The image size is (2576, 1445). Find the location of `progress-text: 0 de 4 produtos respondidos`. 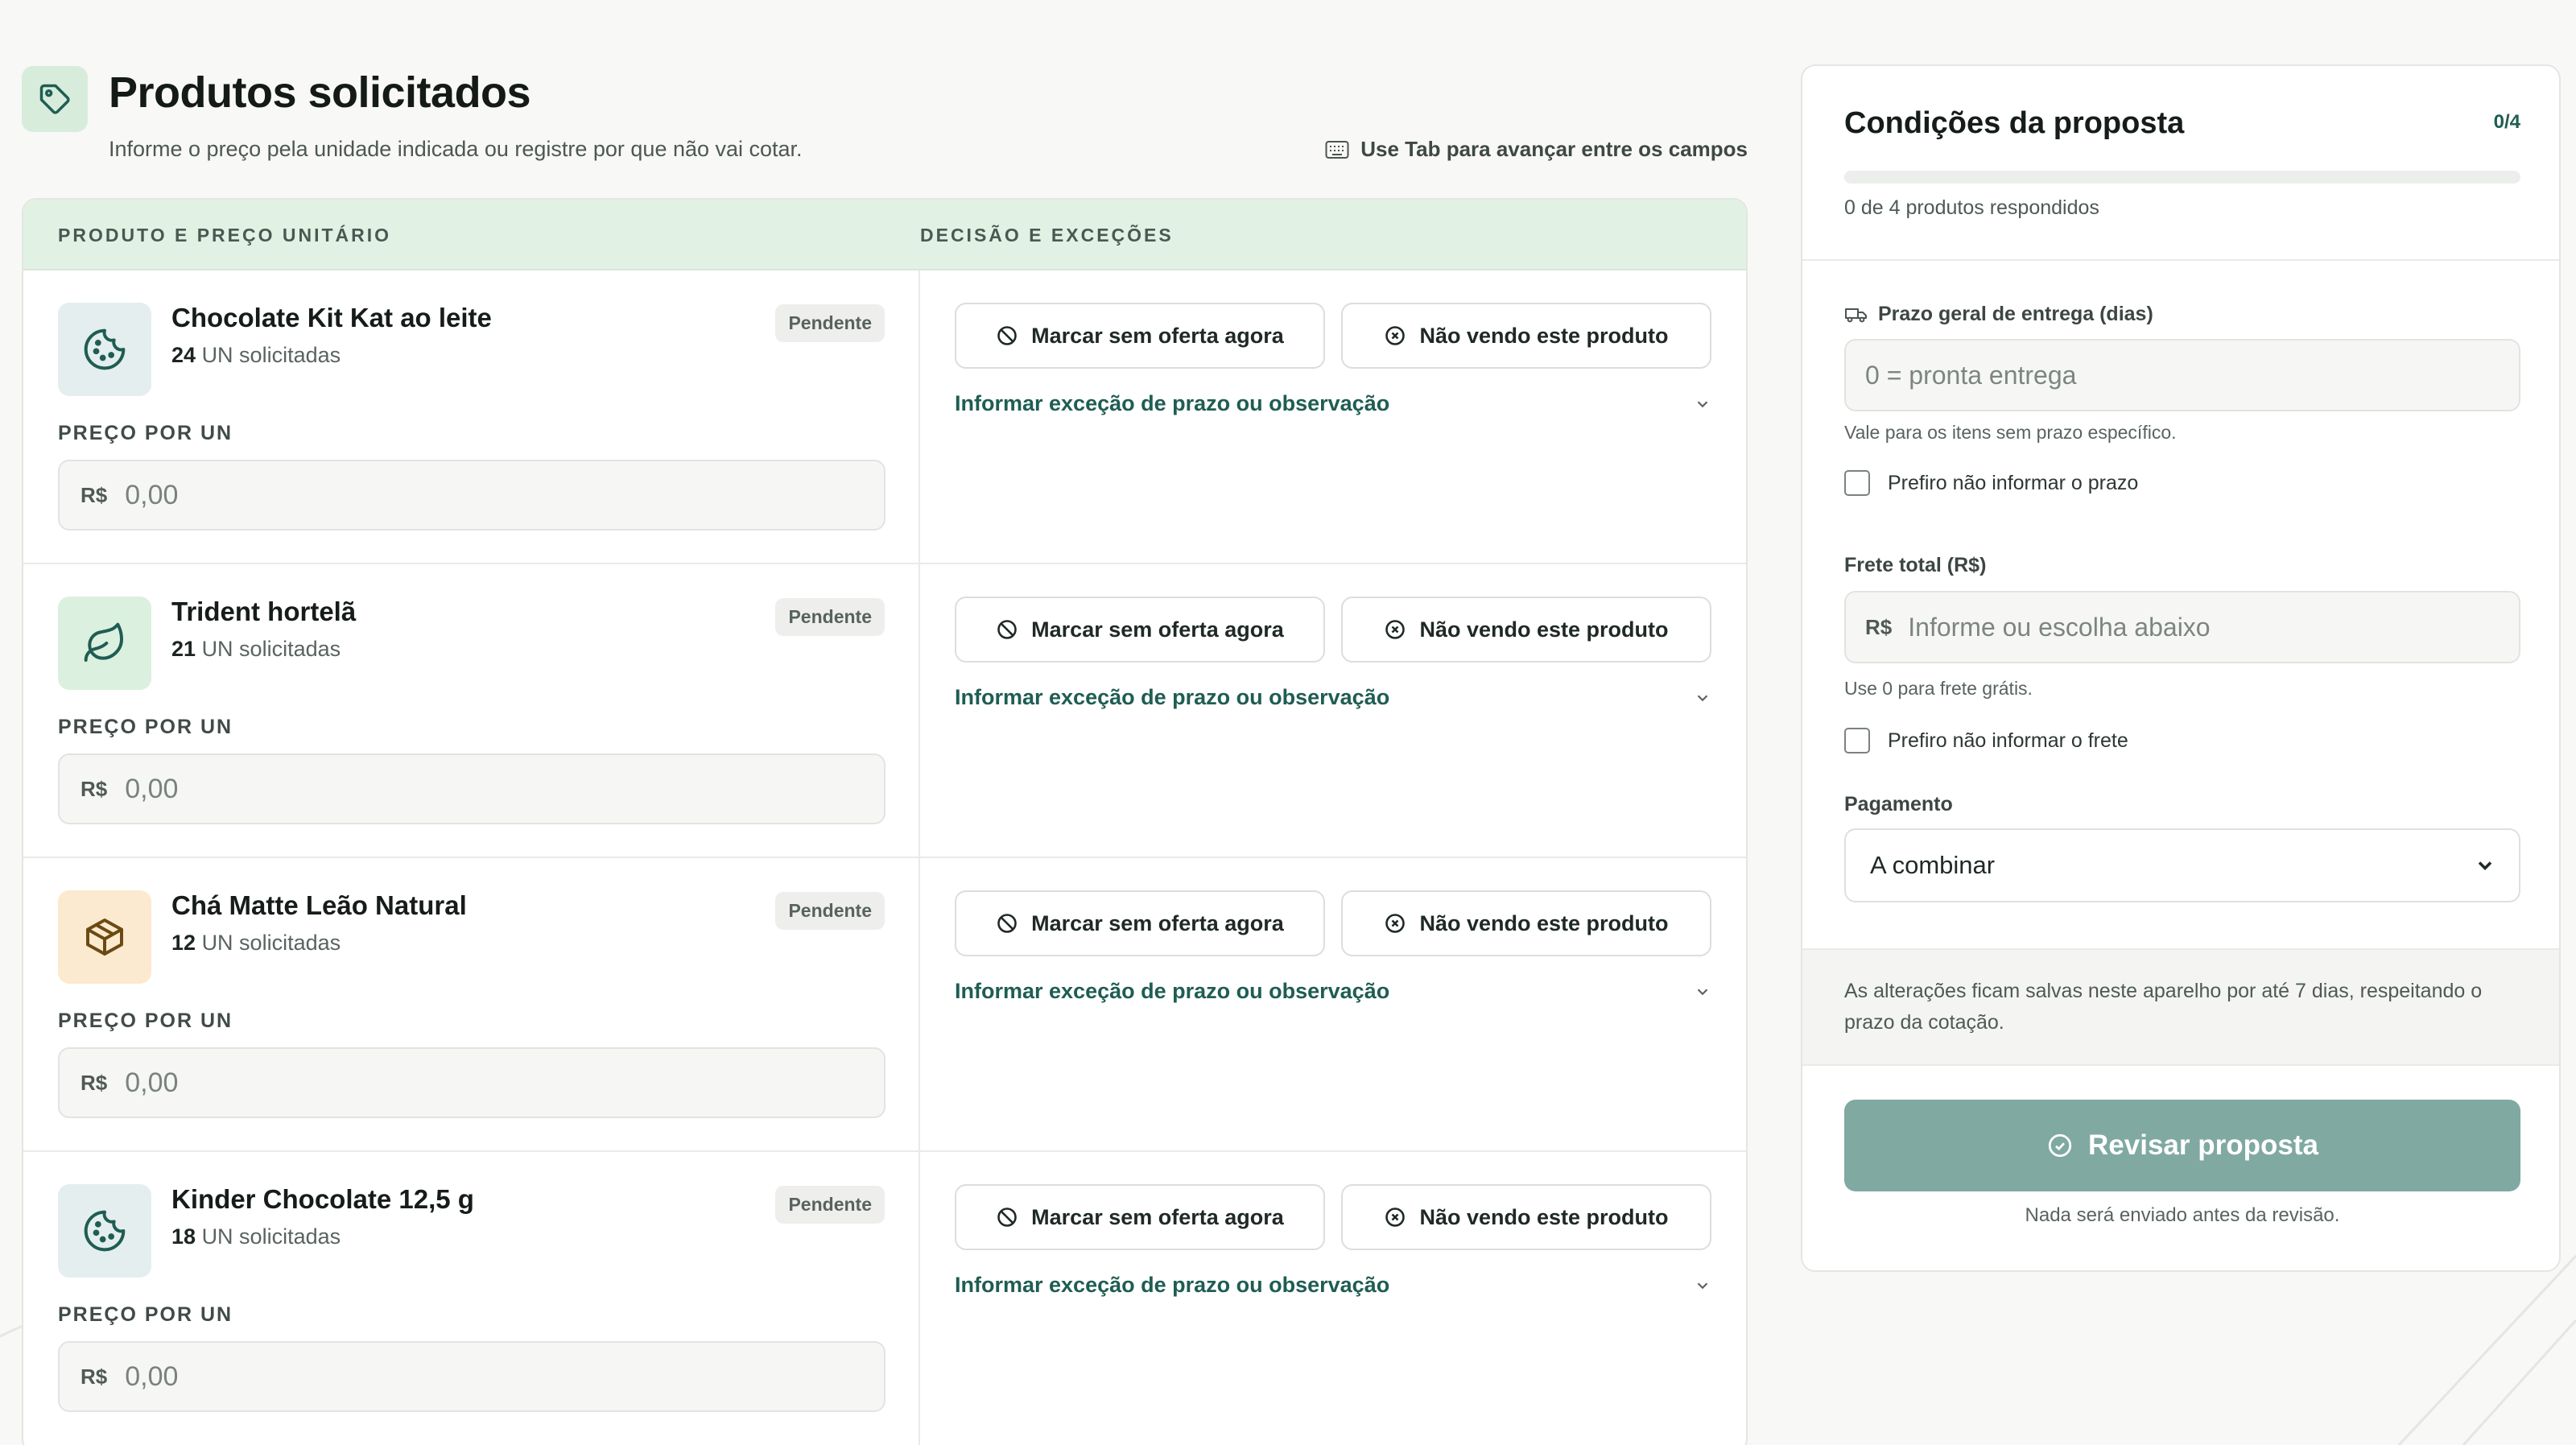

progress-text: 0 de 4 produtos respondidos is located at coordinates (1971, 207).